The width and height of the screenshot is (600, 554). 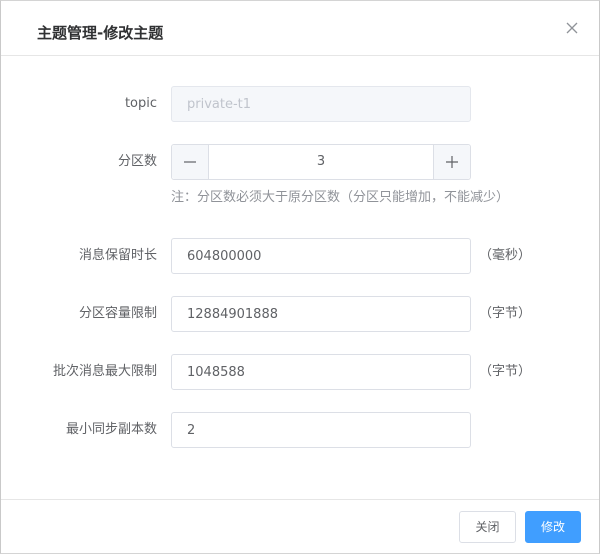 I want to click on close-dialog-button: 关闭, so click(x=487, y=527).